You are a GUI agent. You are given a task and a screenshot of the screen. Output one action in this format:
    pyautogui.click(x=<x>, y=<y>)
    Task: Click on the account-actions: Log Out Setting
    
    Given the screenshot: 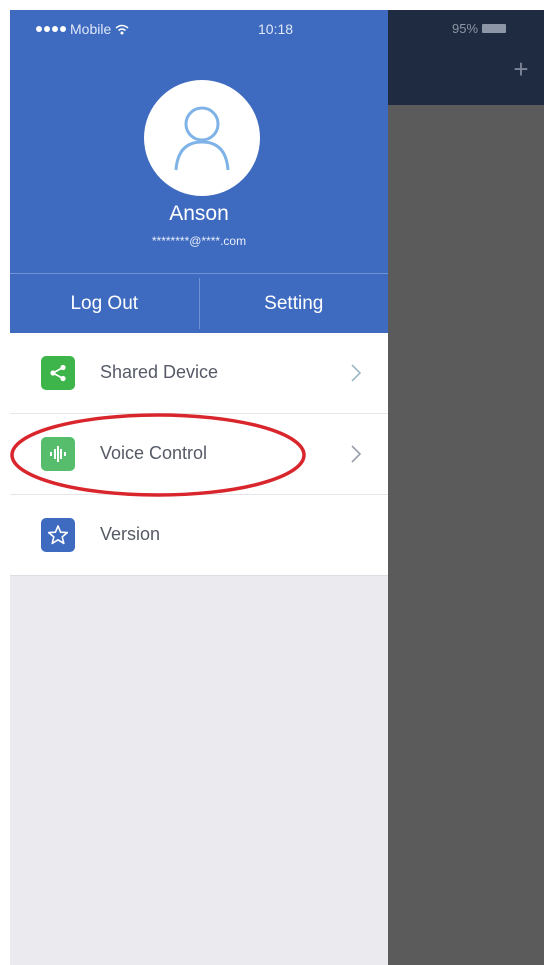 What is the action you would take?
    pyautogui.click(x=199, y=303)
    